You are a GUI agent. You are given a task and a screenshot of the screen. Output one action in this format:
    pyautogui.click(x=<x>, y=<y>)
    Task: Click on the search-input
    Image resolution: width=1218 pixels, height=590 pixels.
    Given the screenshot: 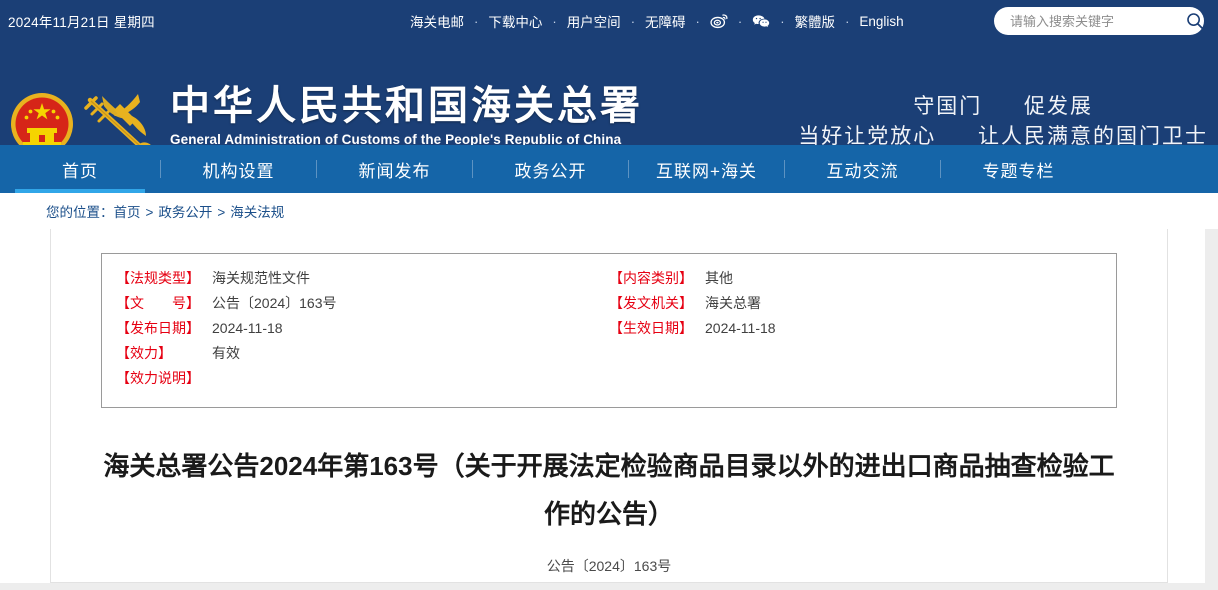 What is the action you would take?
    pyautogui.click(x=1098, y=21)
    